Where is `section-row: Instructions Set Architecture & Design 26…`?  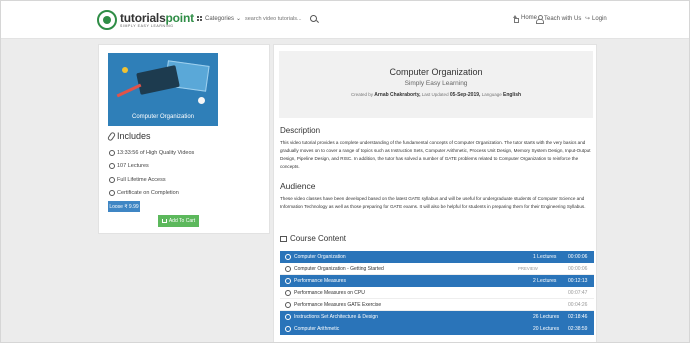
section-row: Instructions Set Architecture & Design 26… is located at coordinates (437, 317).